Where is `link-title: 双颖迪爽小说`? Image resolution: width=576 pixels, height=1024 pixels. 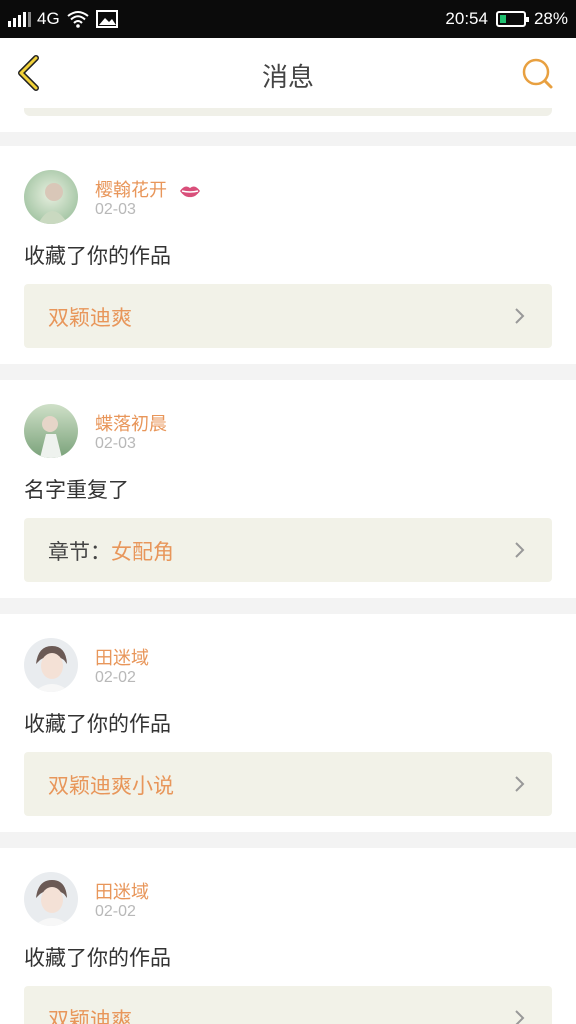
link-title: 双颖迪爽小说 is located at coordinates (111, 786).